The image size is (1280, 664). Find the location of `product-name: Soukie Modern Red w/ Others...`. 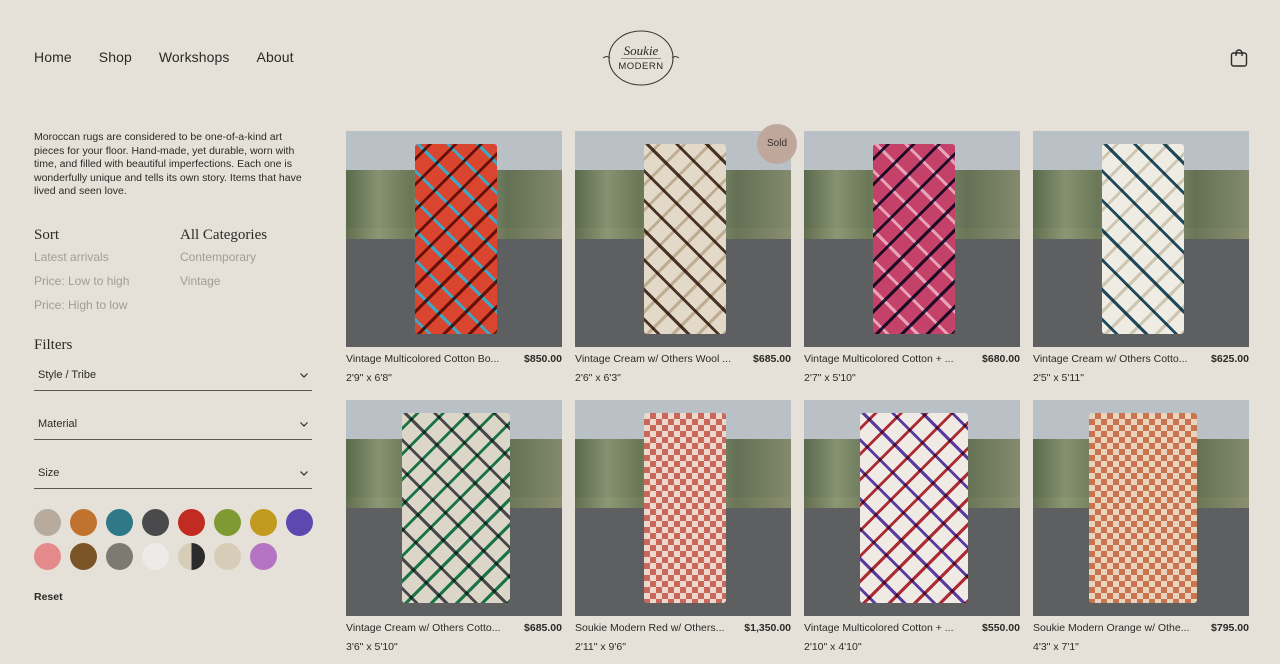

product-name: Soukie Modern Red w/ Others... is located at coordinates (649, 628).